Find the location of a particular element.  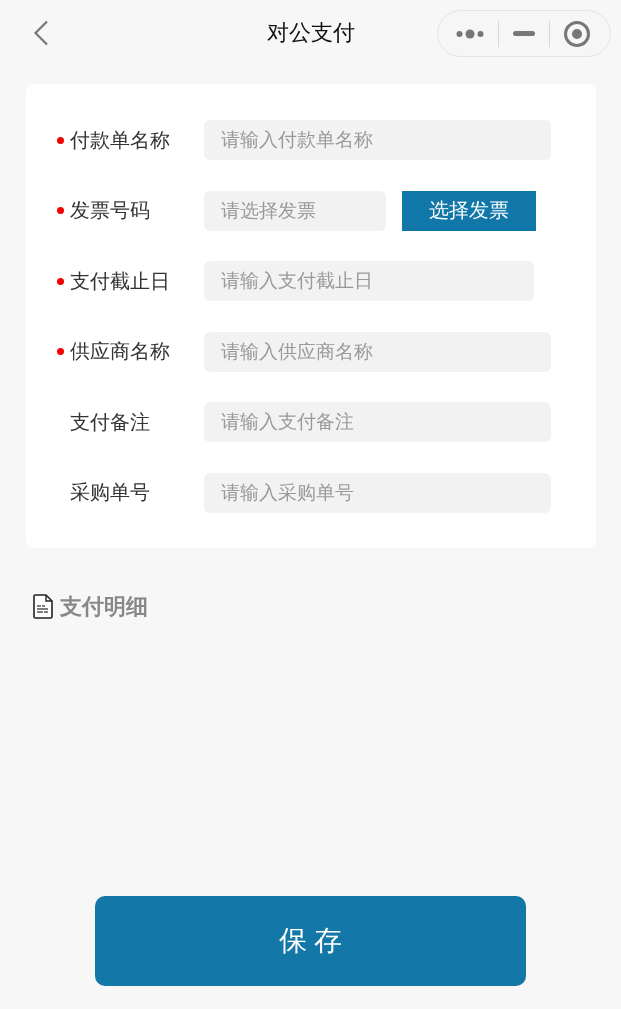

input-field: 请输入付款单名称 is located at coordinates (377, 140).